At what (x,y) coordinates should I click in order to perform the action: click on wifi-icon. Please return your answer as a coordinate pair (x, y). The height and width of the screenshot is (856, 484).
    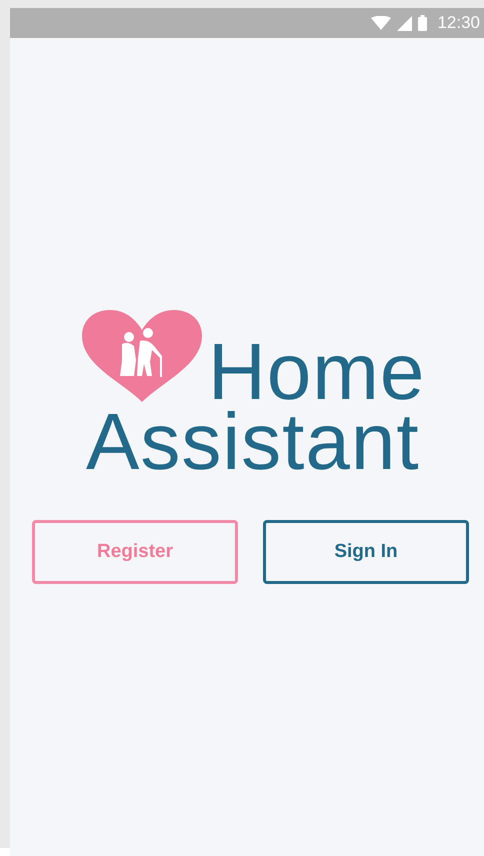
    Looking at the image, I should click on (381, 23).